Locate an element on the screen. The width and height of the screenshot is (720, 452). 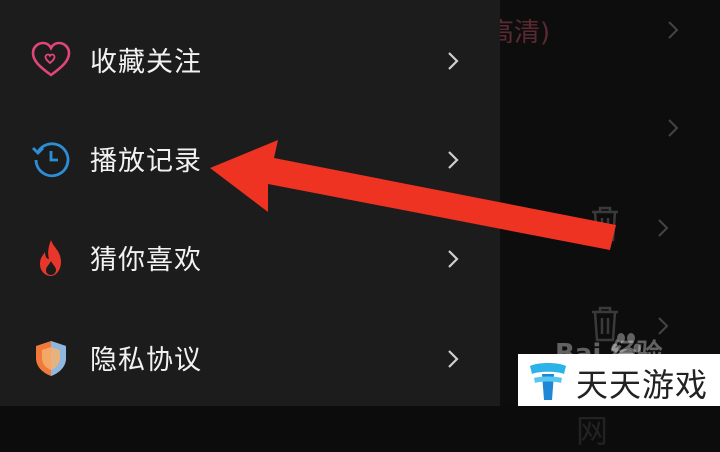
menu-item-privacy-policy: 隐私协议 is located at coordinates (250, 359).